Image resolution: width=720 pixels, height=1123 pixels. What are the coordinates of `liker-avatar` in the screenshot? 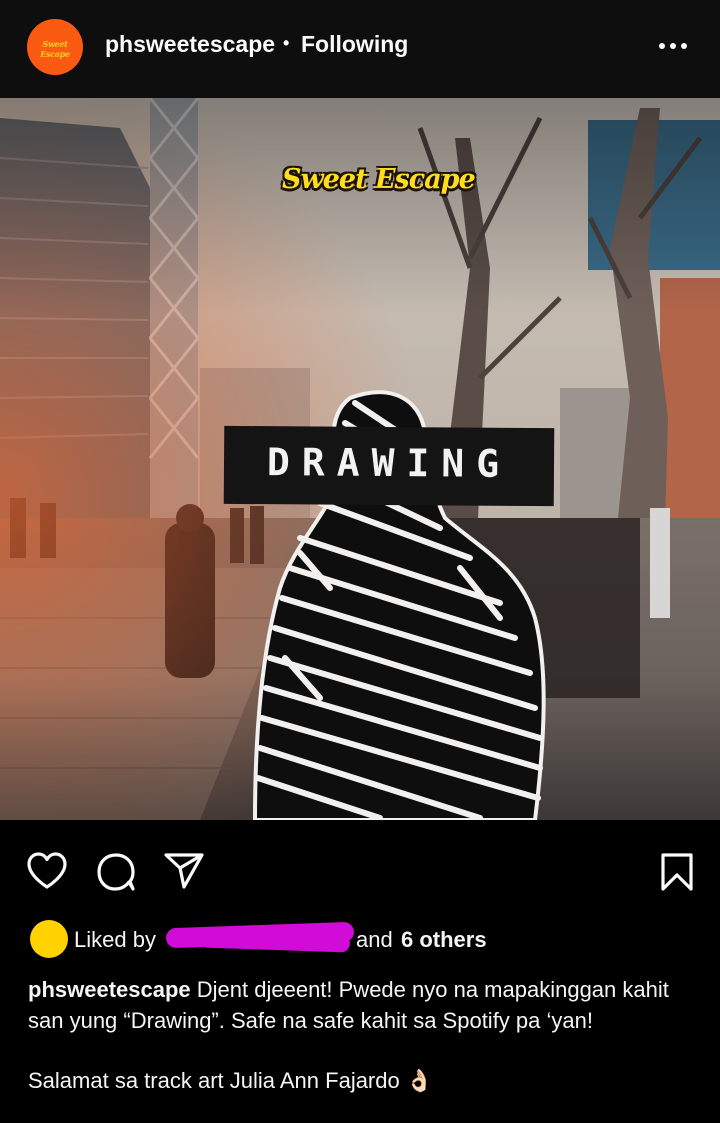 It's located at (49, 939).